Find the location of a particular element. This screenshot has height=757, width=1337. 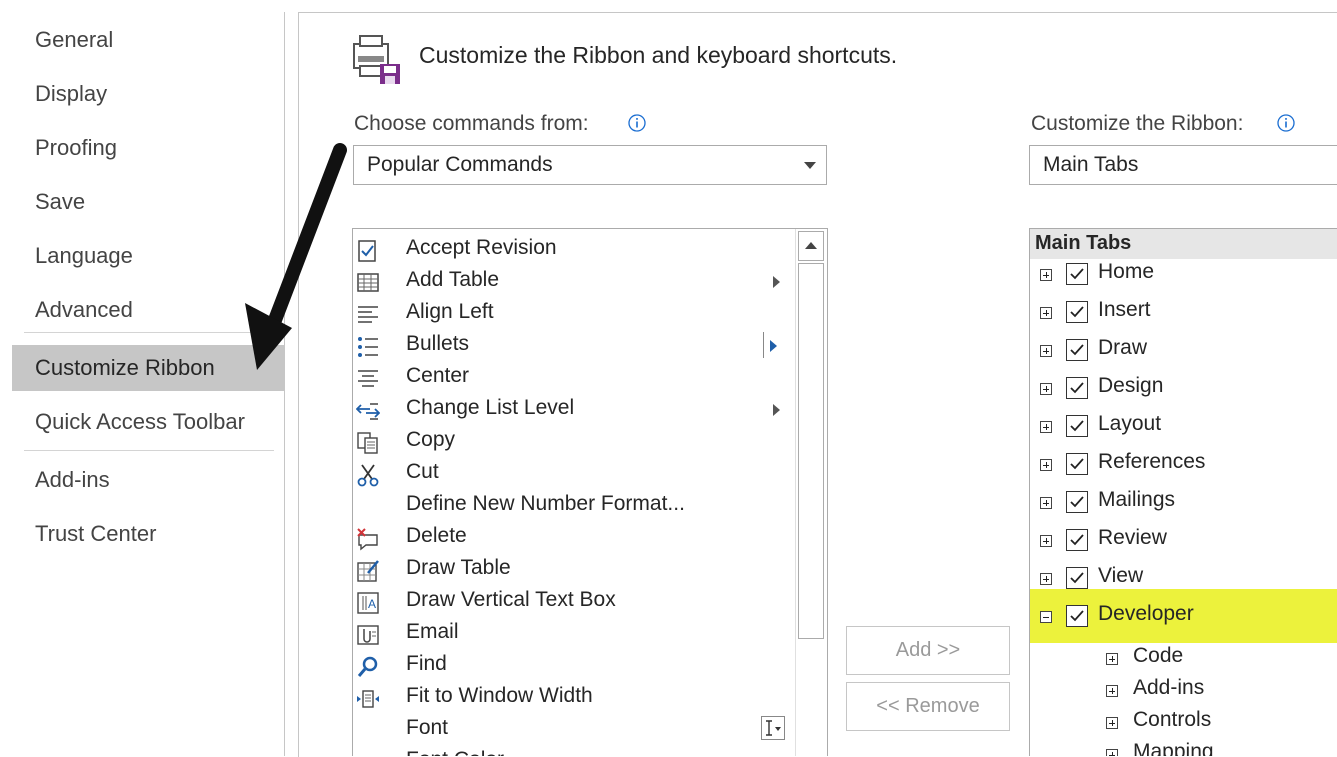

align-left-icon is located at coordinates (368, 315).